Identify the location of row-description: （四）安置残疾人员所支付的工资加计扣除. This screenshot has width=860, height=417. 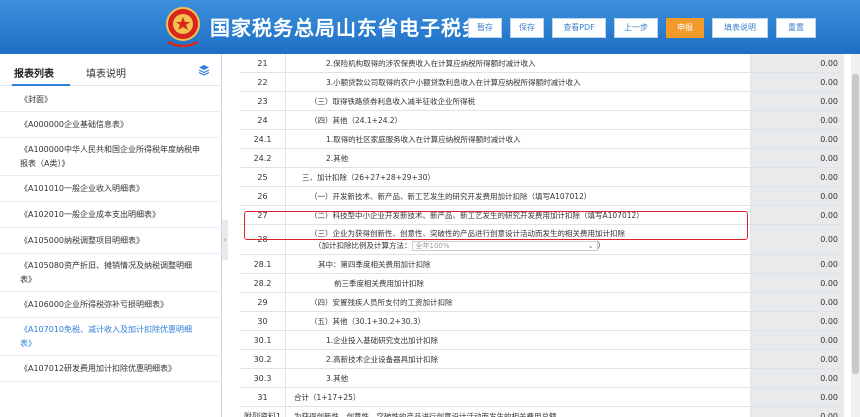
(381, 302).